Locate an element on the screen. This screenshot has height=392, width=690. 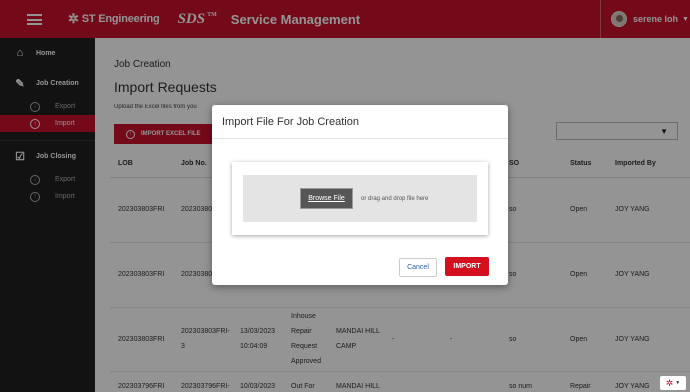
caret-down-icon: ▼ is located at coordinates (678, 383).